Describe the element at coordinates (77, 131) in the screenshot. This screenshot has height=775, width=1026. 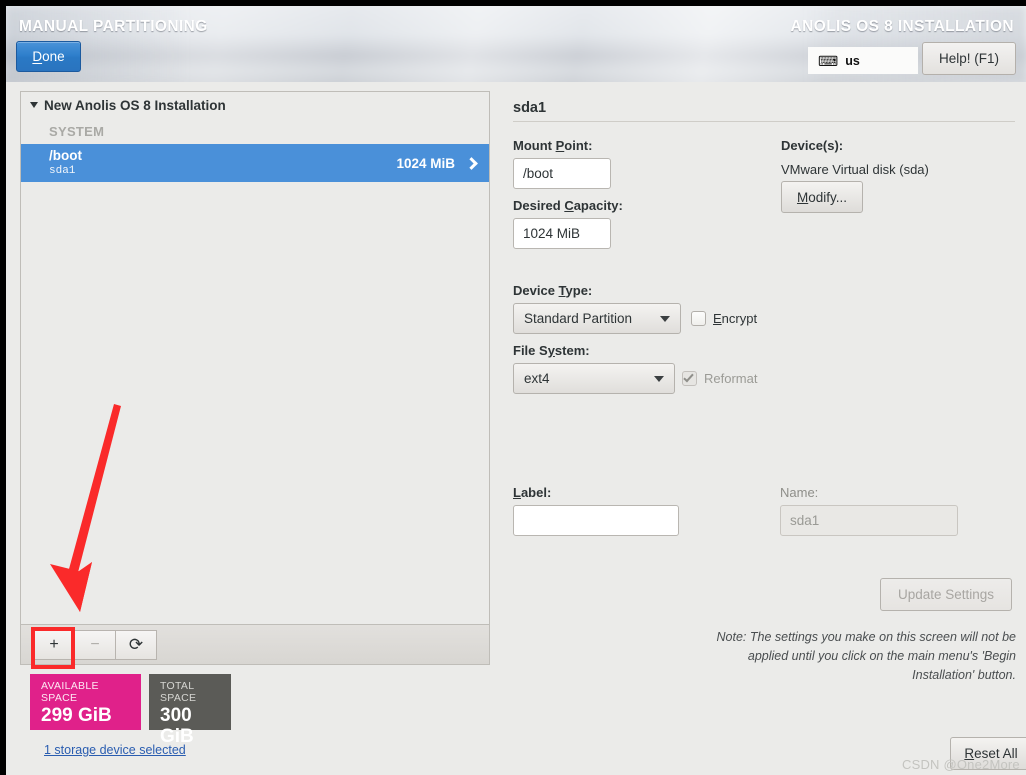
I see `tree-group-label: SYSTEM` at that location.